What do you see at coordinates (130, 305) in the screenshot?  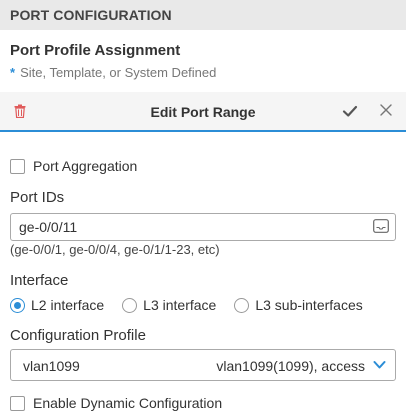 I see `interface-radio-l3` at bounding box center [130, 305].